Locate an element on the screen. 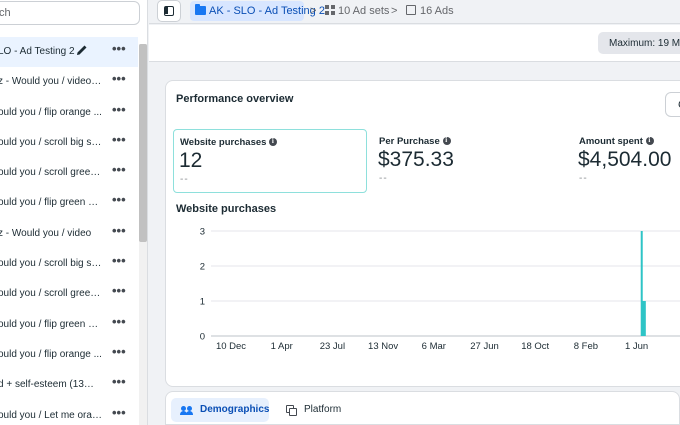  breadcrumb-ads-label: 16 Ads is located at coordinates (437, 11).